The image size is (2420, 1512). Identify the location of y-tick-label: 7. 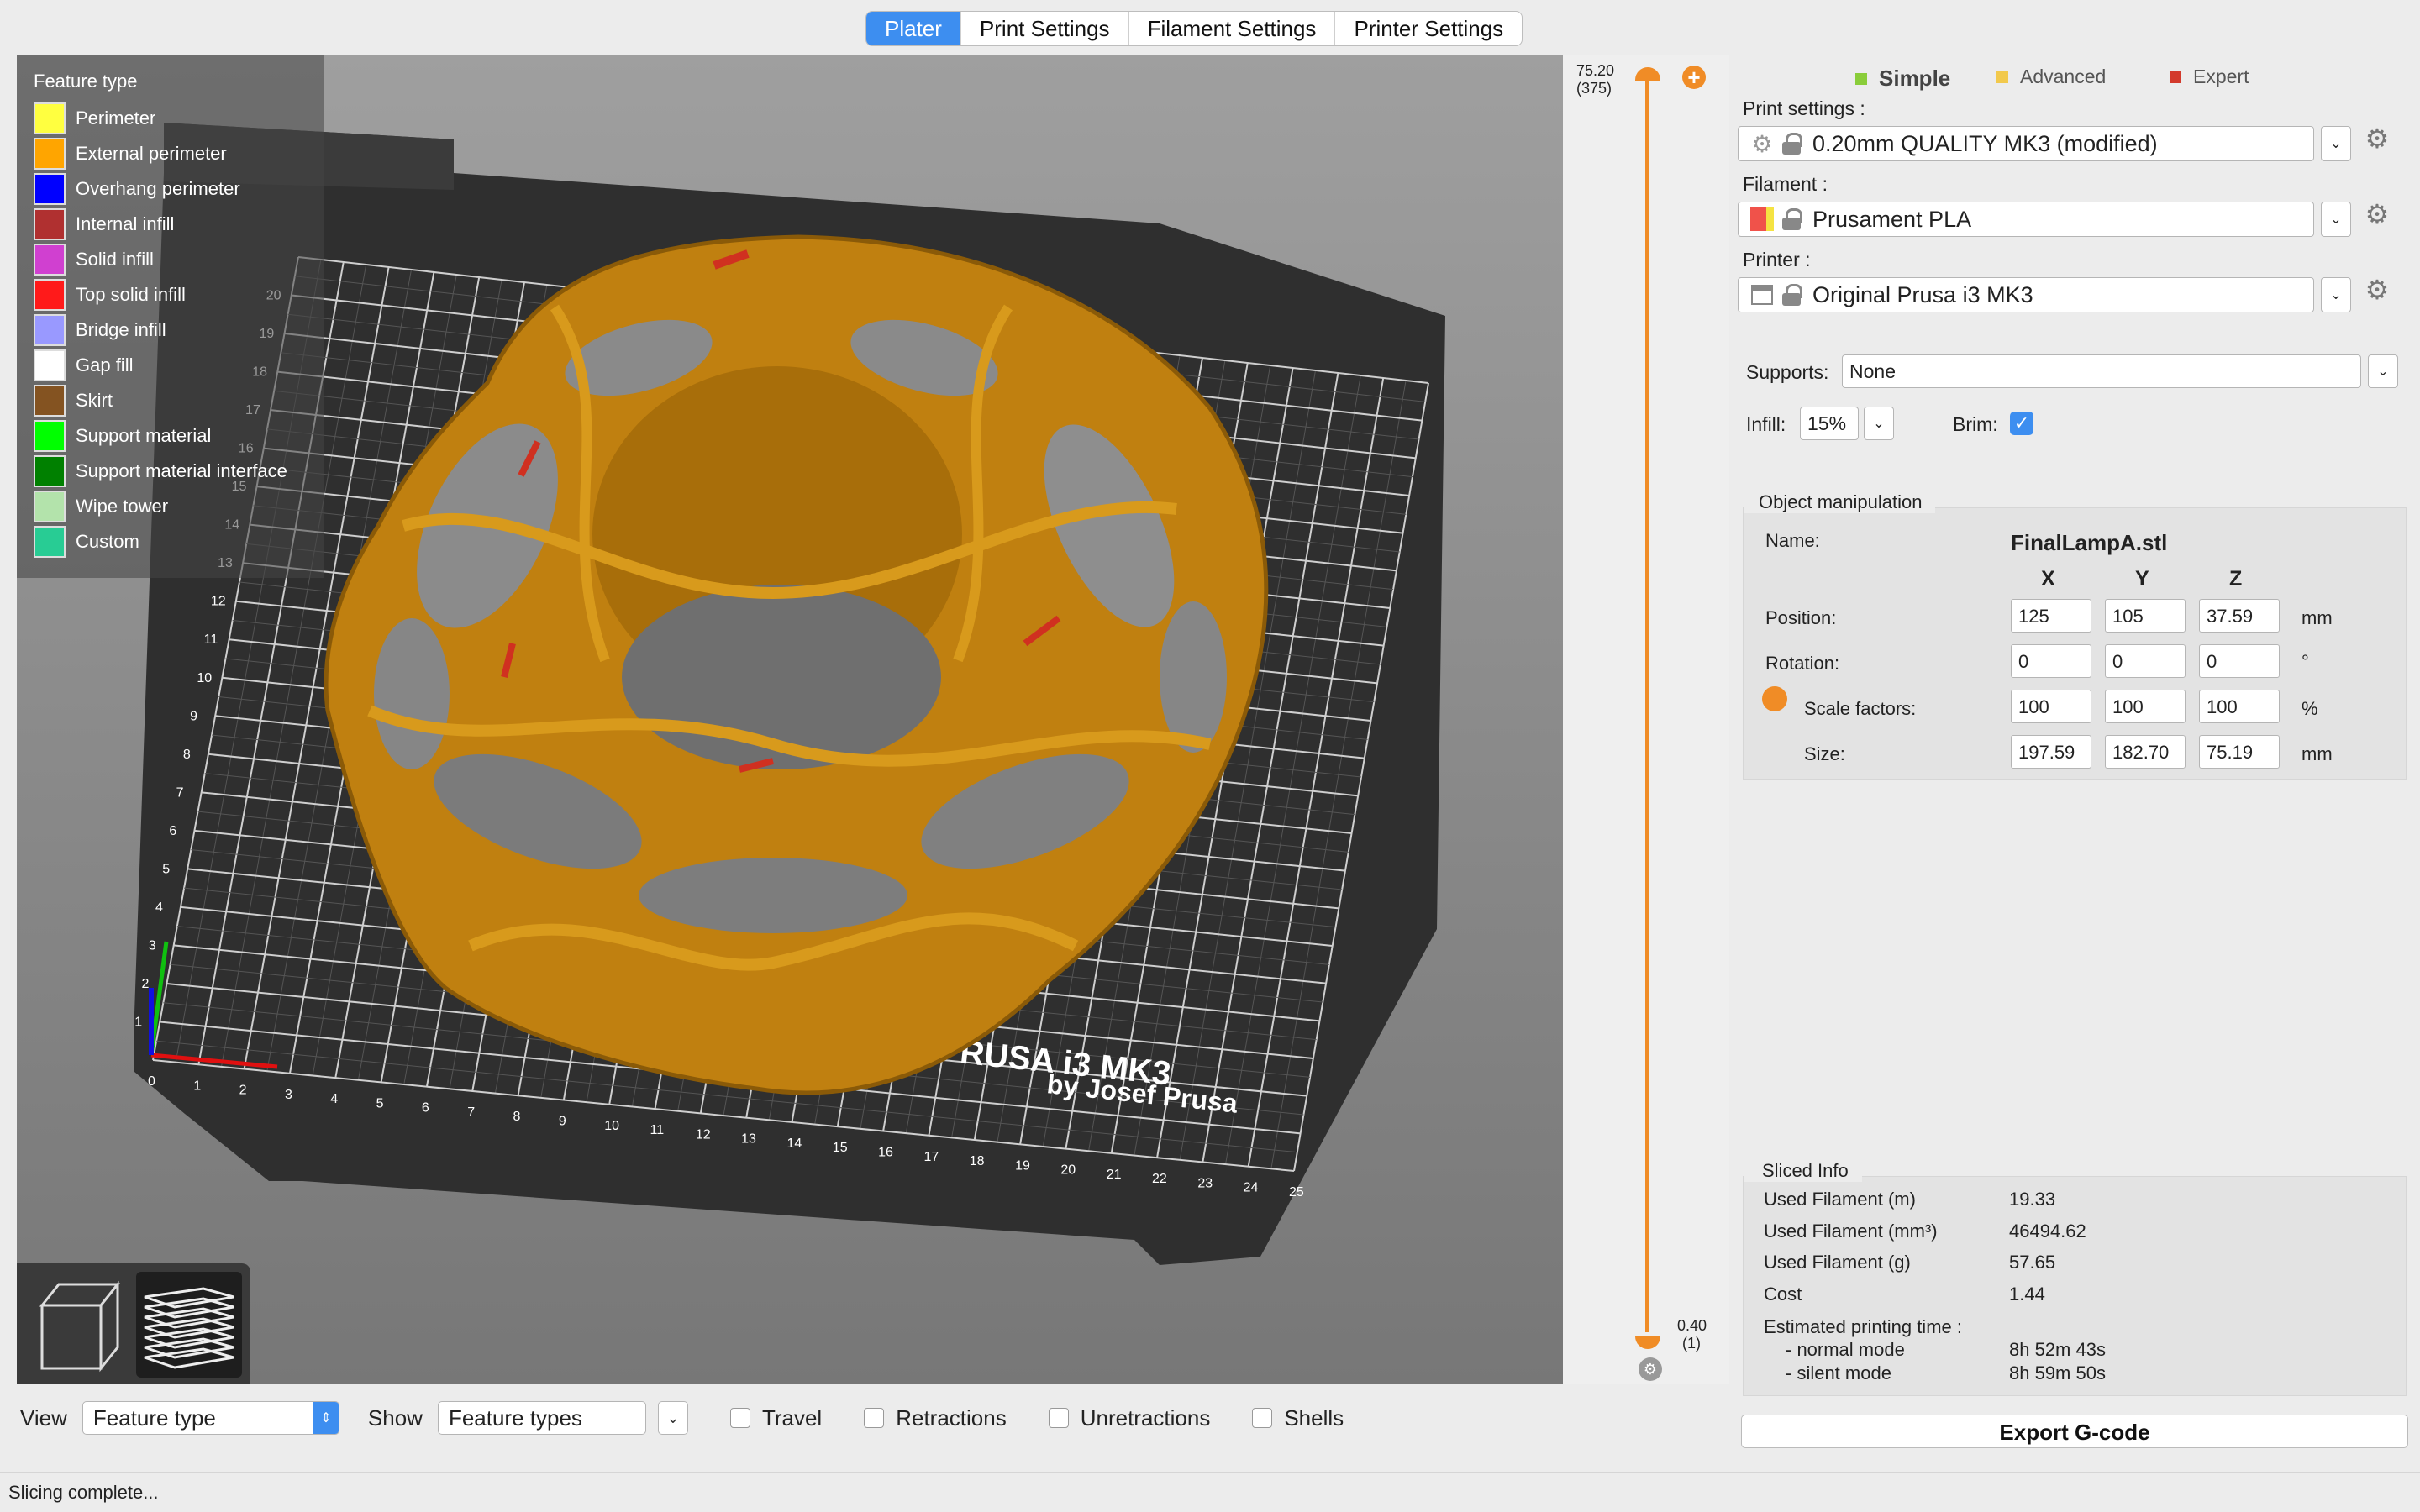
(180, 792).